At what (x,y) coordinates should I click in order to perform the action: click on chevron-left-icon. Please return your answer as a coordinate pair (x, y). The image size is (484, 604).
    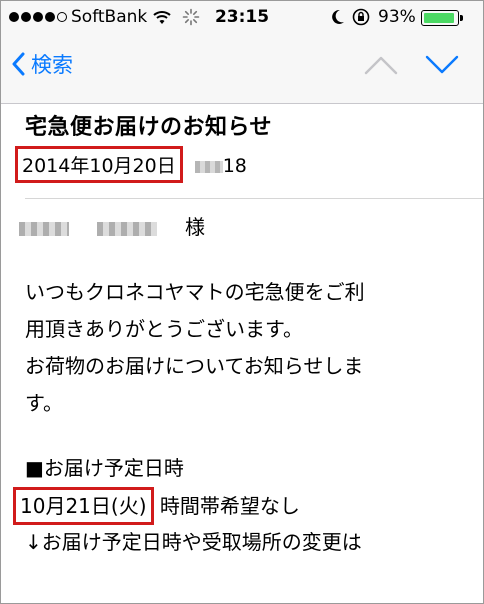
    Looking at the image, I should click on (18, 64).